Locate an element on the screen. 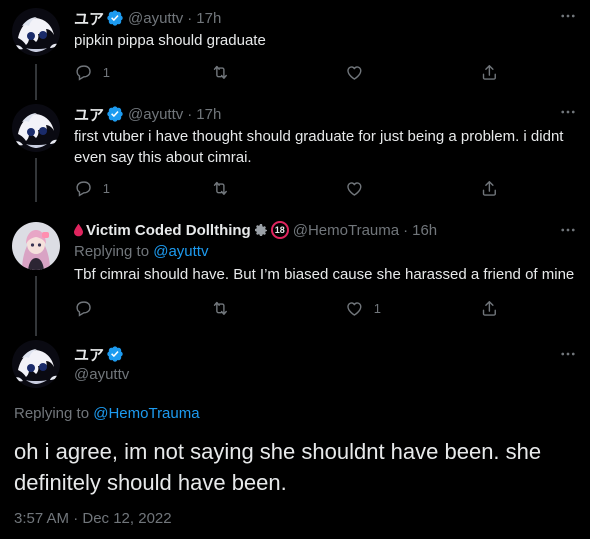 Image resolution: width=590 pixels, height=539 pixels. tweet-text: pipkin pippa should graduate is located at coordinates (170, 40).